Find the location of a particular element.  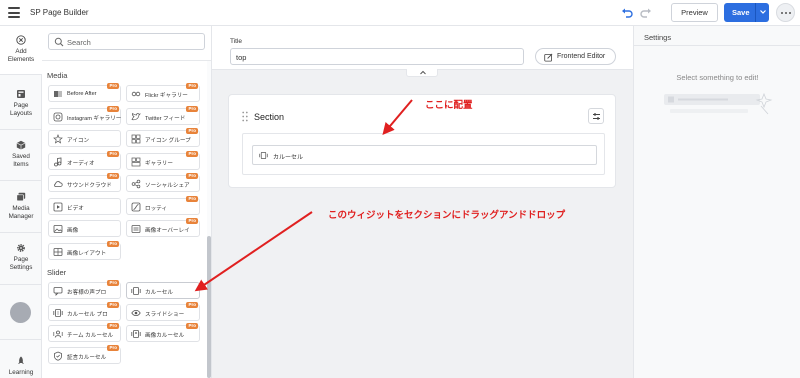

arrow-to-carousel-element is located at coordinates (253, 251).